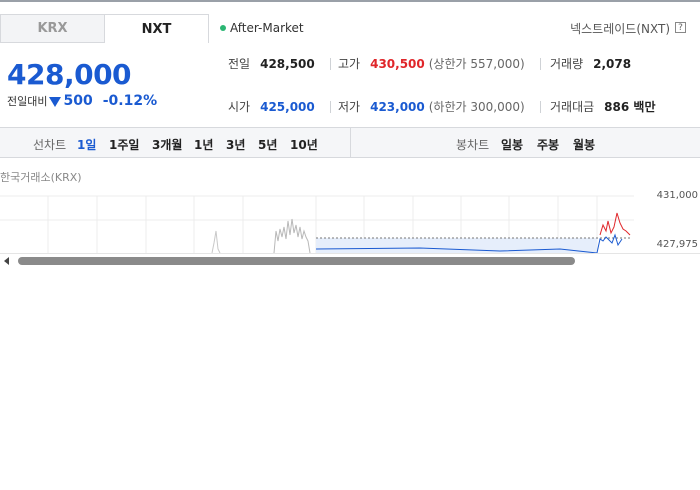  I want to click on stat-label: 거래대금, so click(572, 107).